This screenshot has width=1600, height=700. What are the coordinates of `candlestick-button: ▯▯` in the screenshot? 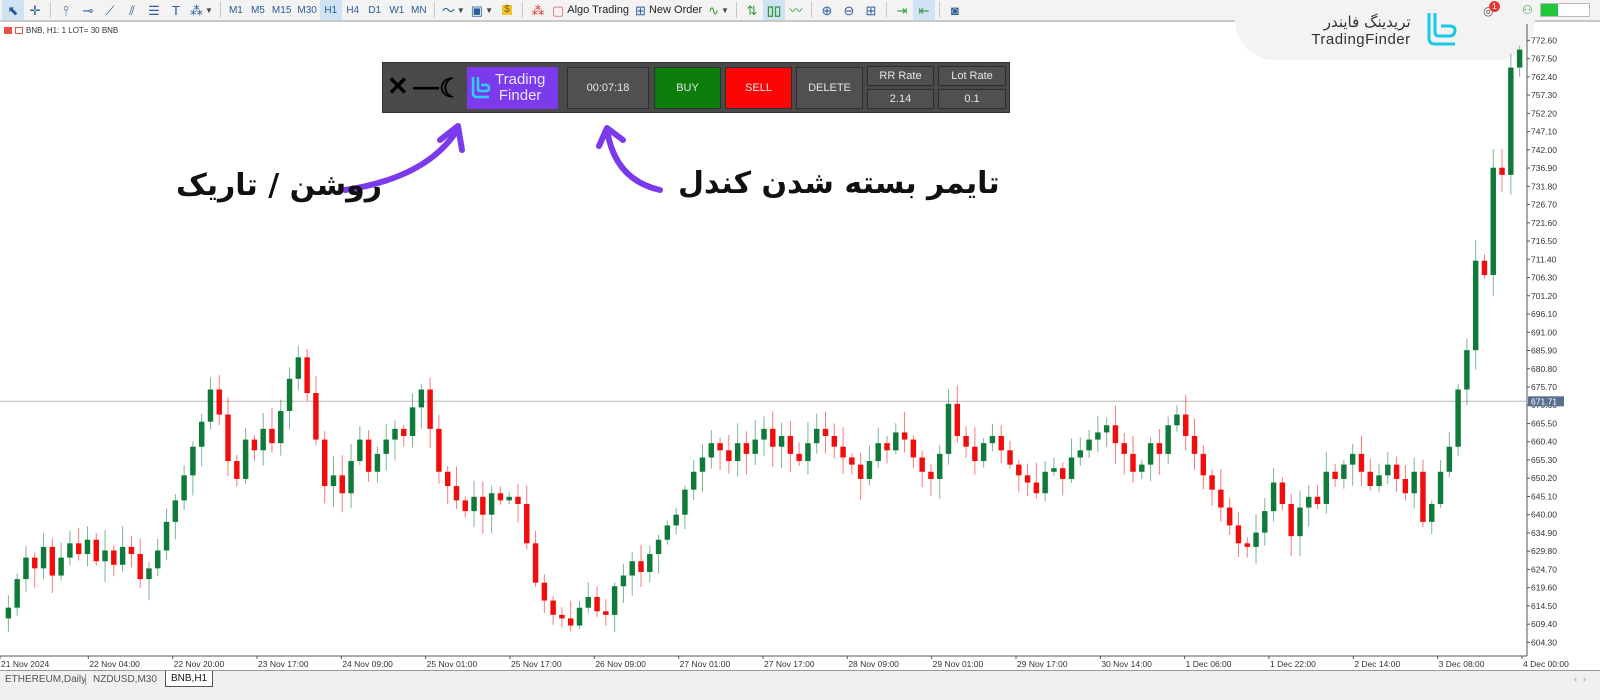 It's located at (773, 10).